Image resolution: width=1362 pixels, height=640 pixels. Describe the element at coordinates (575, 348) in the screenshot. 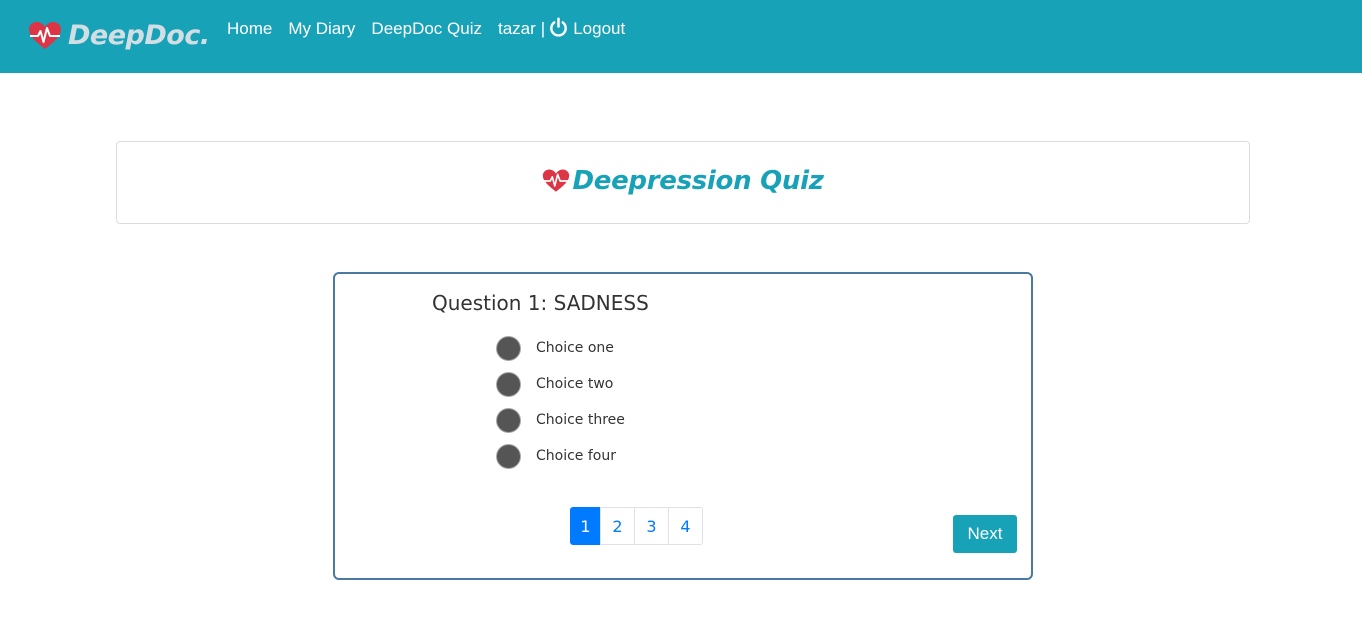

I see `choice-label: Choice one` at that location.